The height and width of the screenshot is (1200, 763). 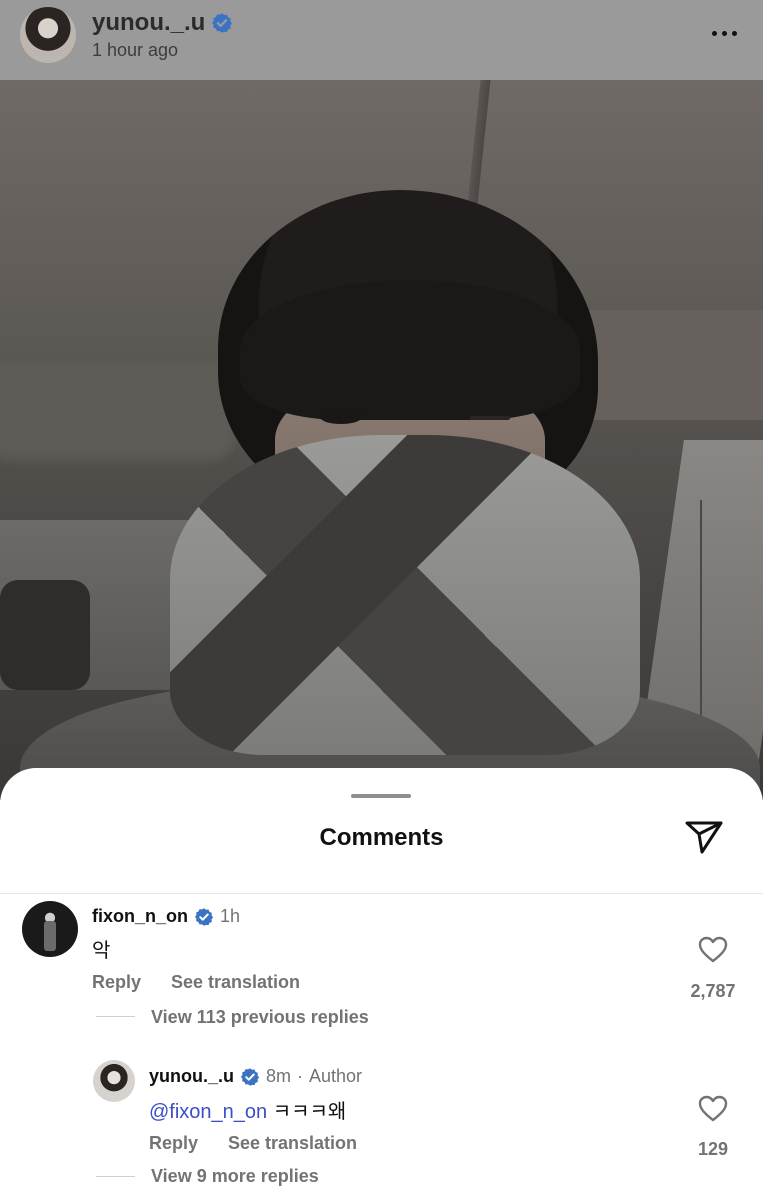 I want to click on author-label: Author, so click(x=336, y=1076).